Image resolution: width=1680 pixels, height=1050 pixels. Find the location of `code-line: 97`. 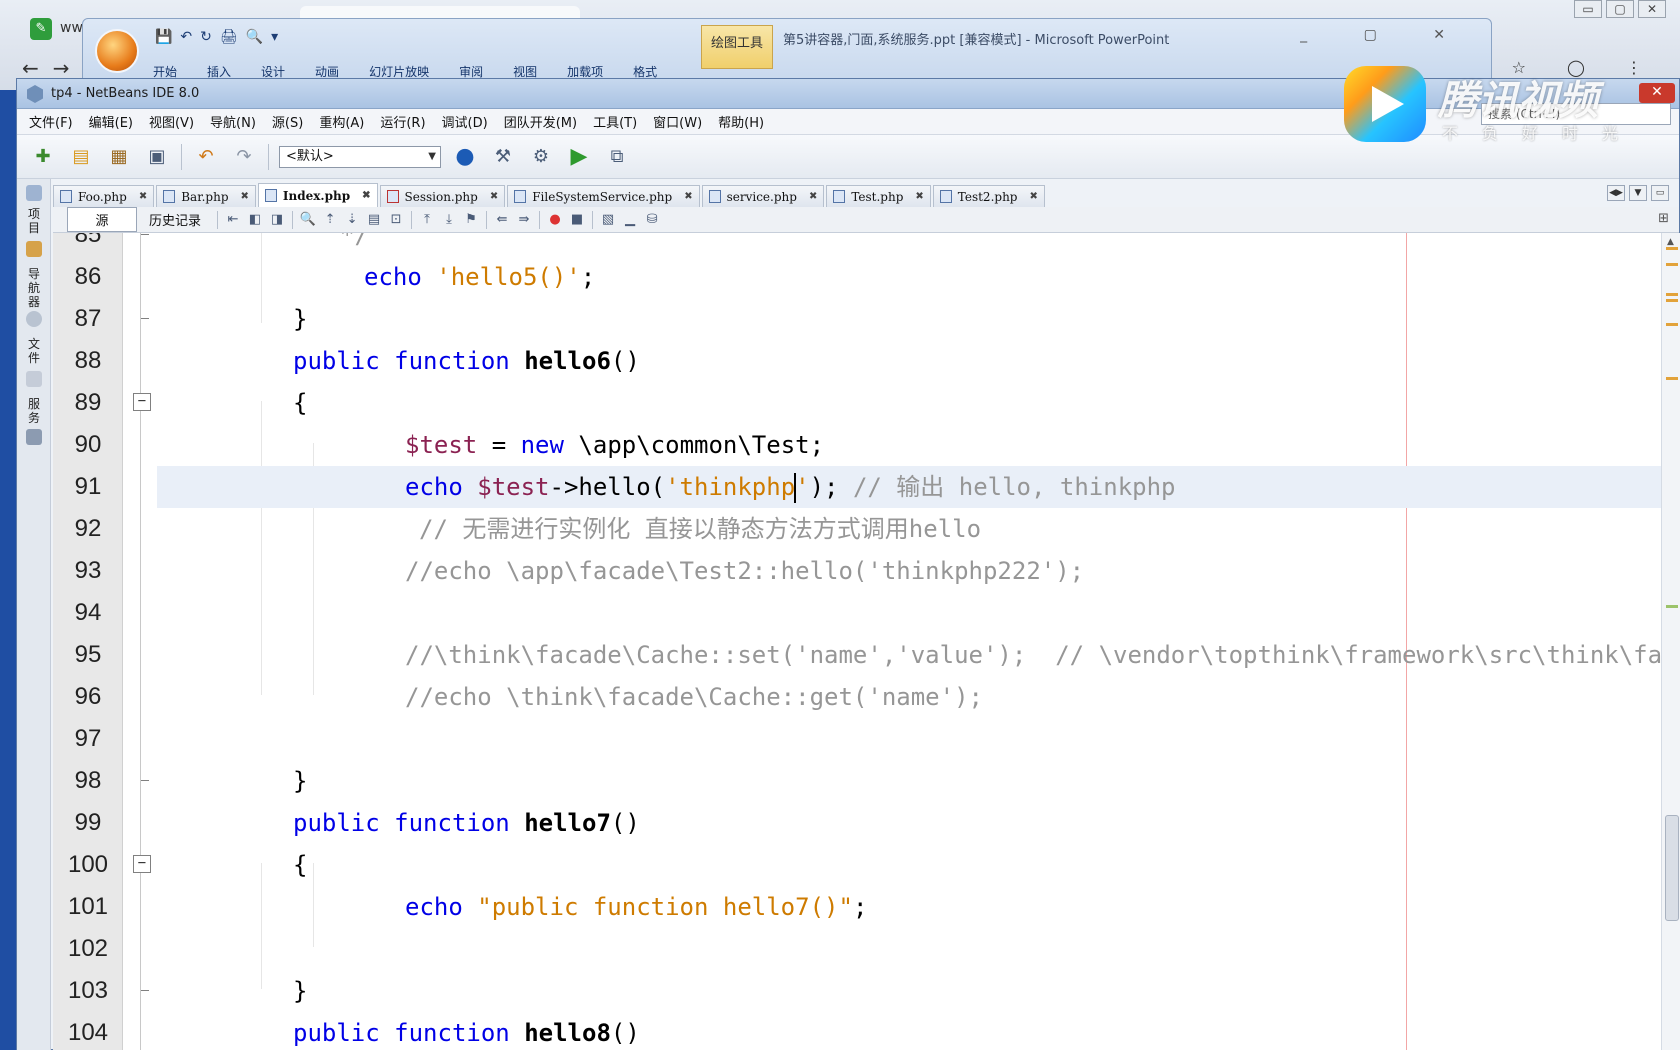

code-line: 97 is located at coordinates (857, 739).